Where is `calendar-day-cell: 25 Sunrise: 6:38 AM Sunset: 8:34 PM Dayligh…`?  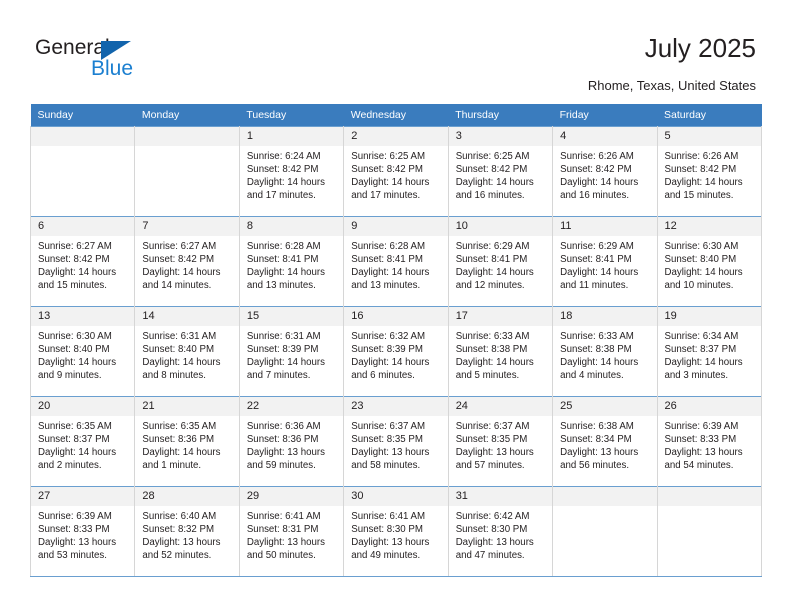
calendar-day-cell: 25 Sunrise: 6:38 AM Sunset: 8:34 PM Dayligh… is located at coordinates (605, 441).